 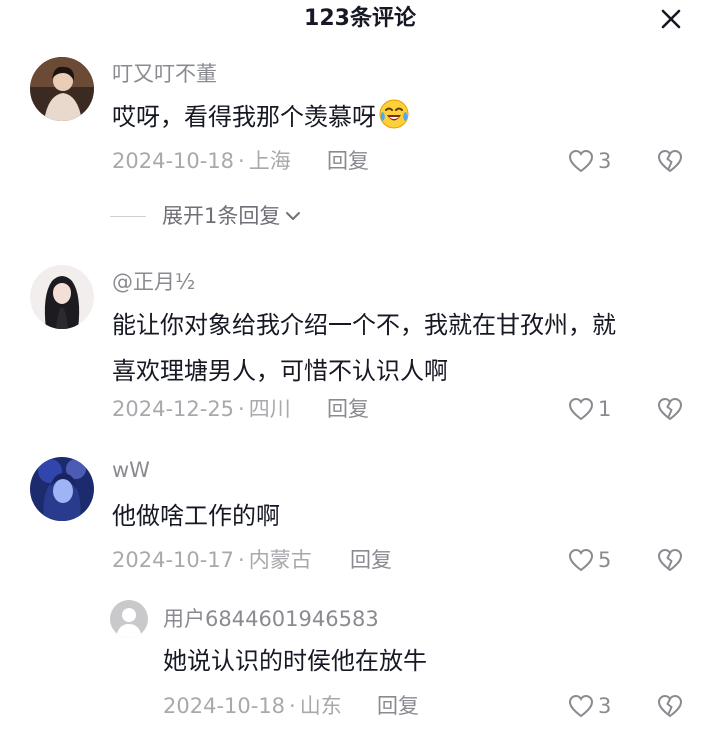 What do you see at coordinates (605, 409) in the screenshot?
I see `like-count: 1` at bounding box center [605, 409].